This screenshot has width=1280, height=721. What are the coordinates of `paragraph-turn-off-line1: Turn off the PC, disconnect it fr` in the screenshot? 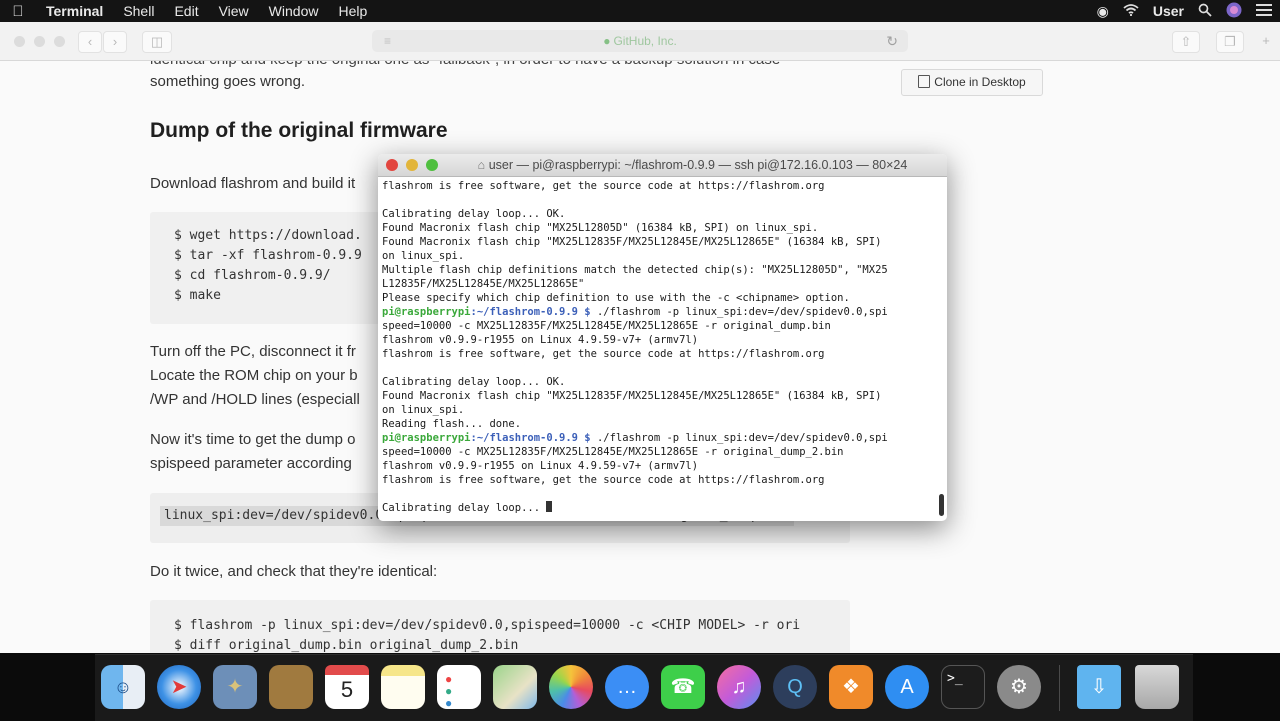 It's located at (253, 351).